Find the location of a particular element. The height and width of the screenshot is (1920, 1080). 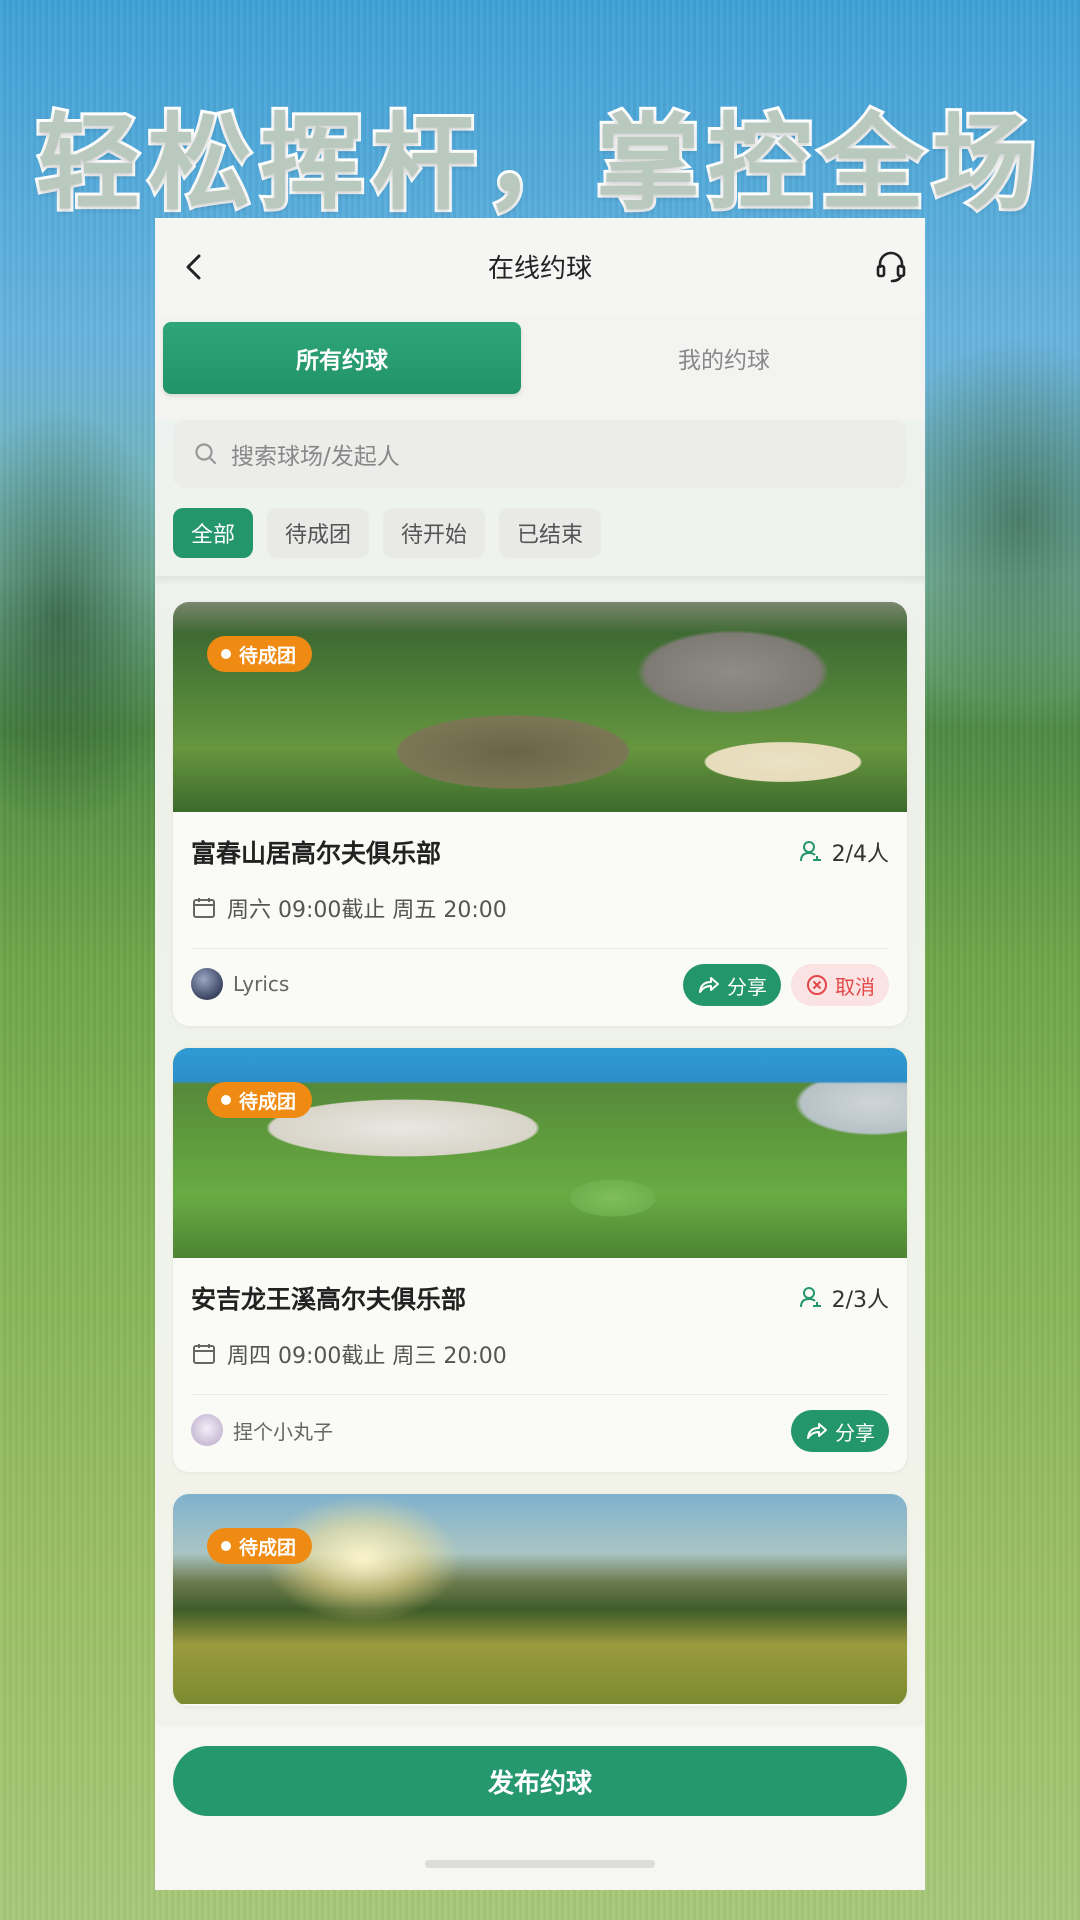

card-actions: 分享 is located at coordinates (840, 1431).